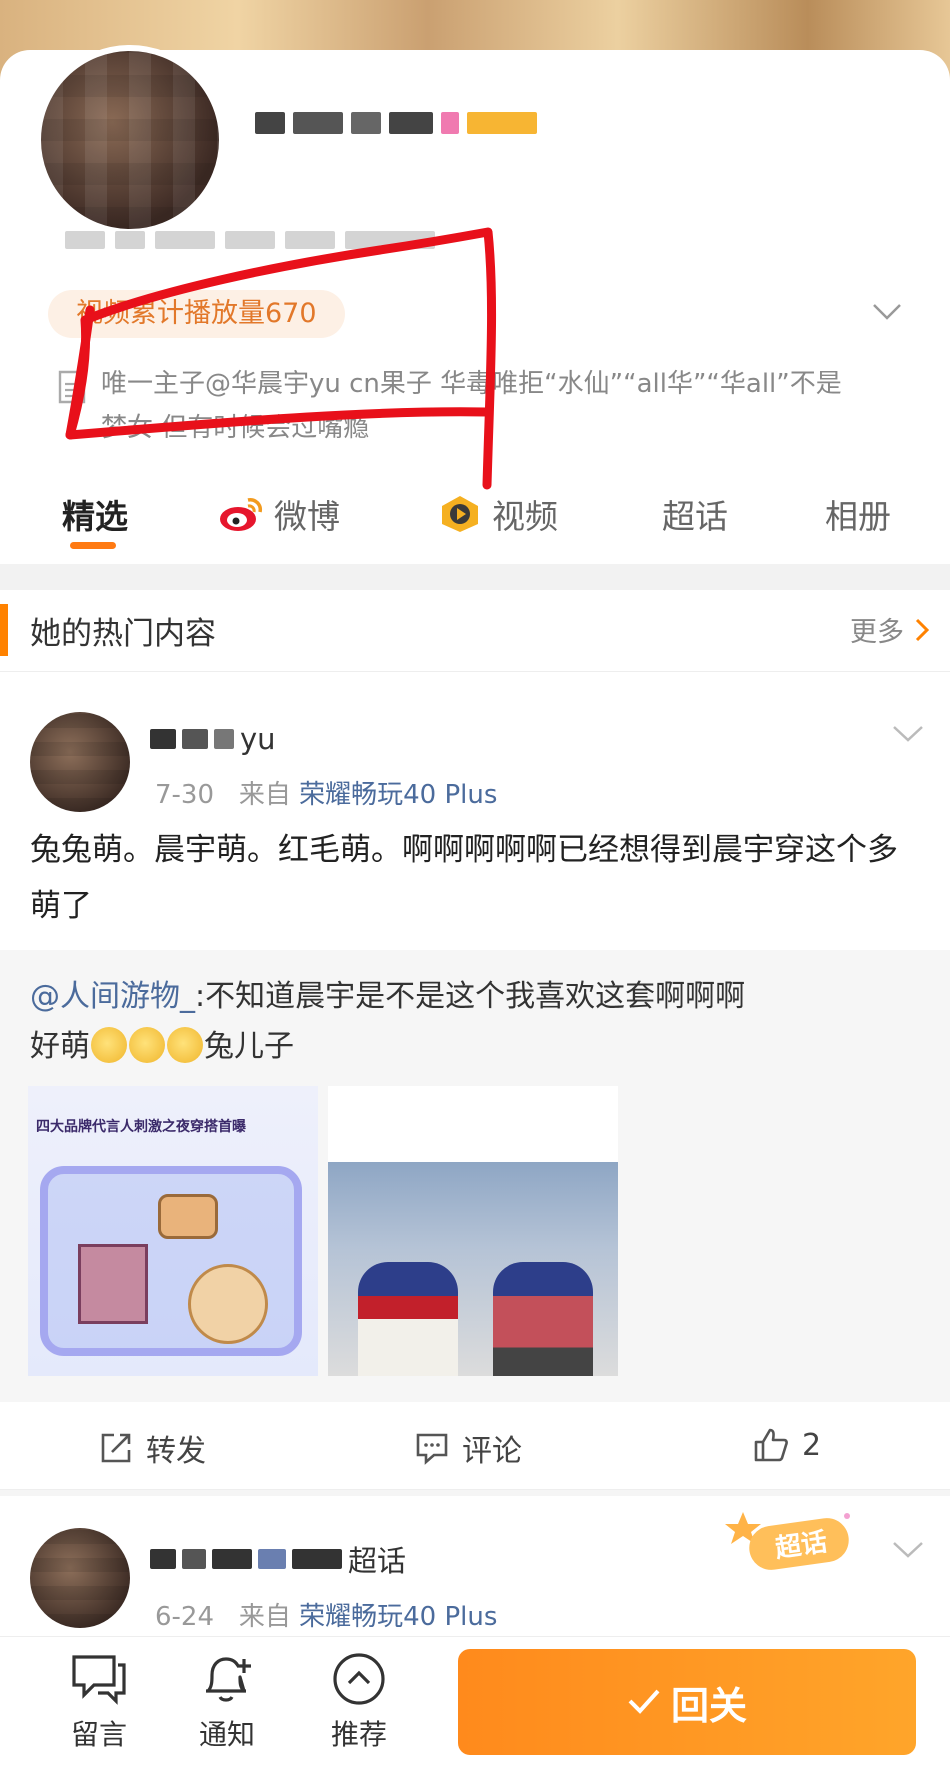 This screenshot has width=950, height=1776. I want to click on notify-button: 通知, so click(227, 1702).